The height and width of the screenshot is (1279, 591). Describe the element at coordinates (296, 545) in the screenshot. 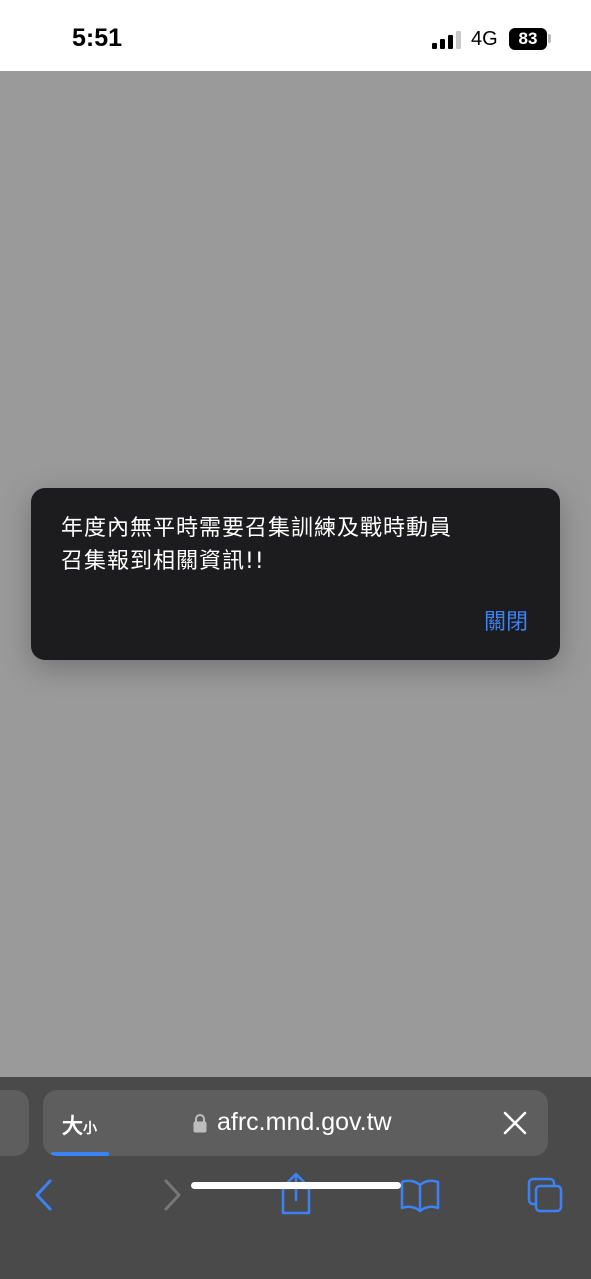

I see `alert-message: 年度內無平時需要召集訓練及戰時動員 召集報到相關資訊!!` at that location.